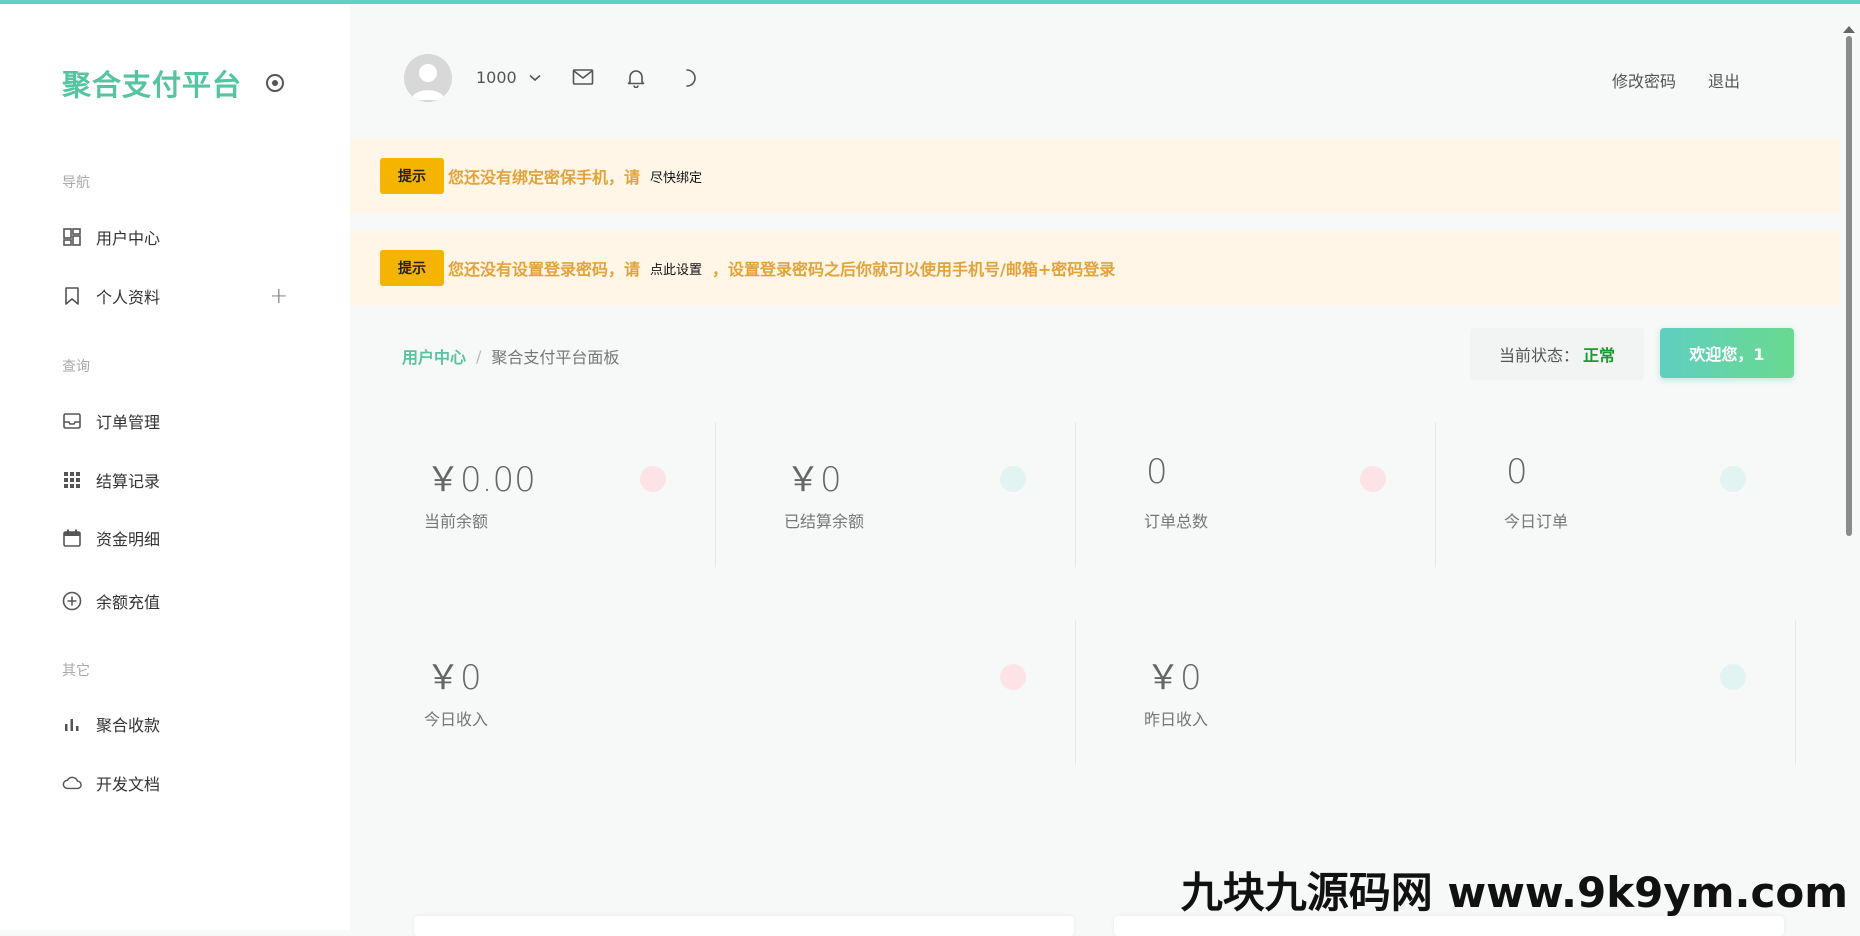  What do you see at coordinates (76, 671) in the screenshot?
I see `other-section-label: 其它` at bounding box center [76, 671].